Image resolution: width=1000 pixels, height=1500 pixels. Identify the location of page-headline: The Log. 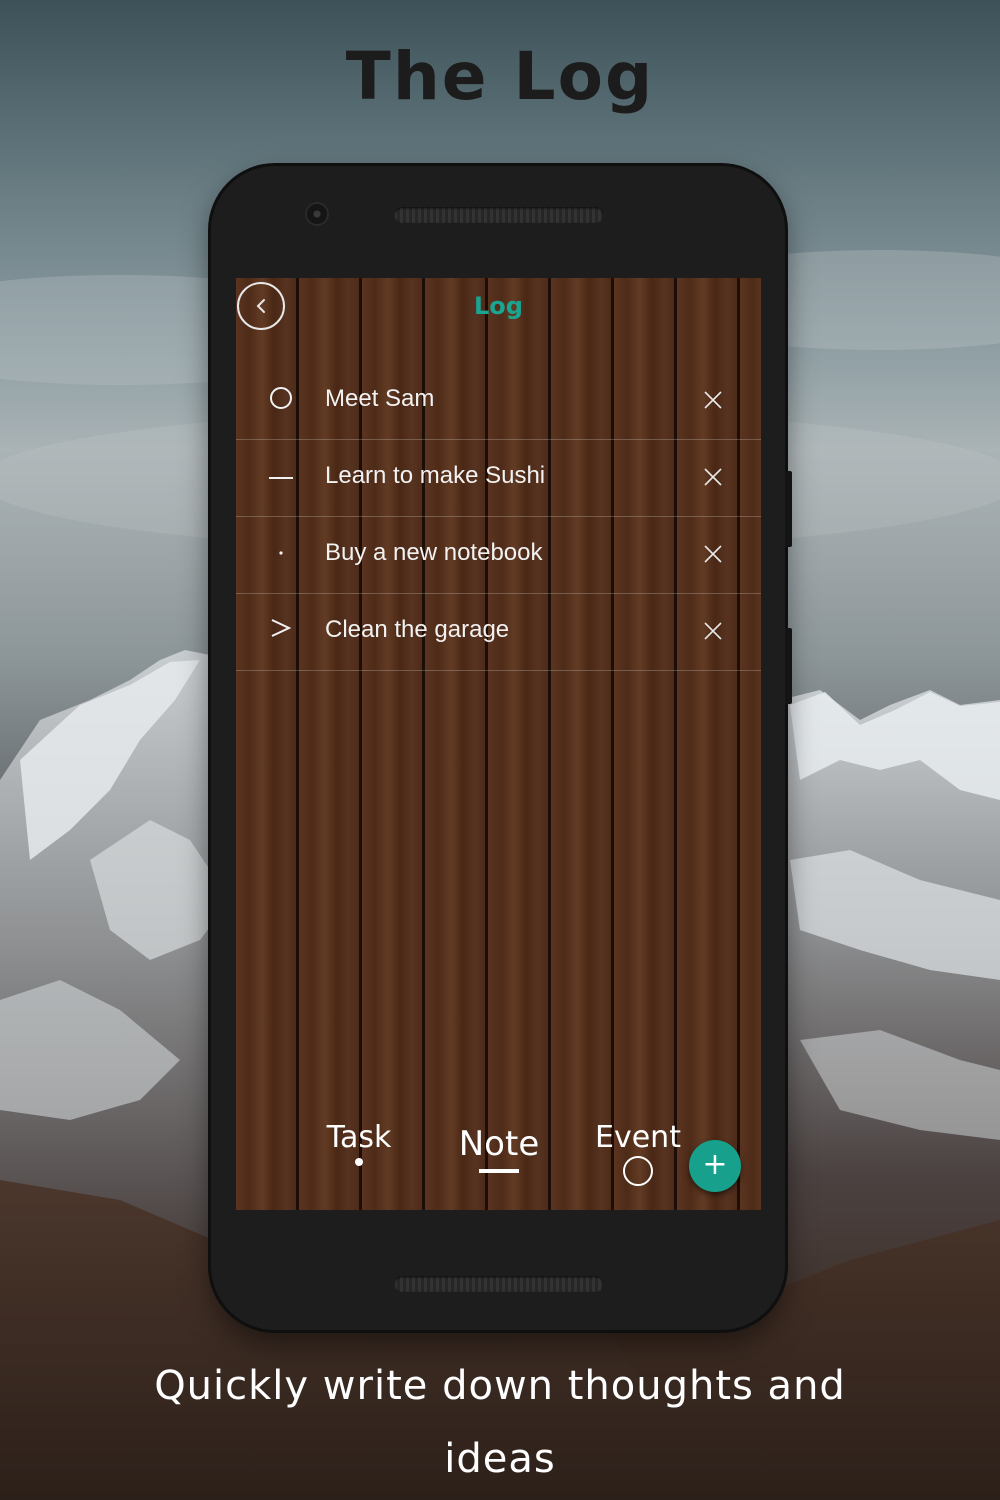
(500, 76).